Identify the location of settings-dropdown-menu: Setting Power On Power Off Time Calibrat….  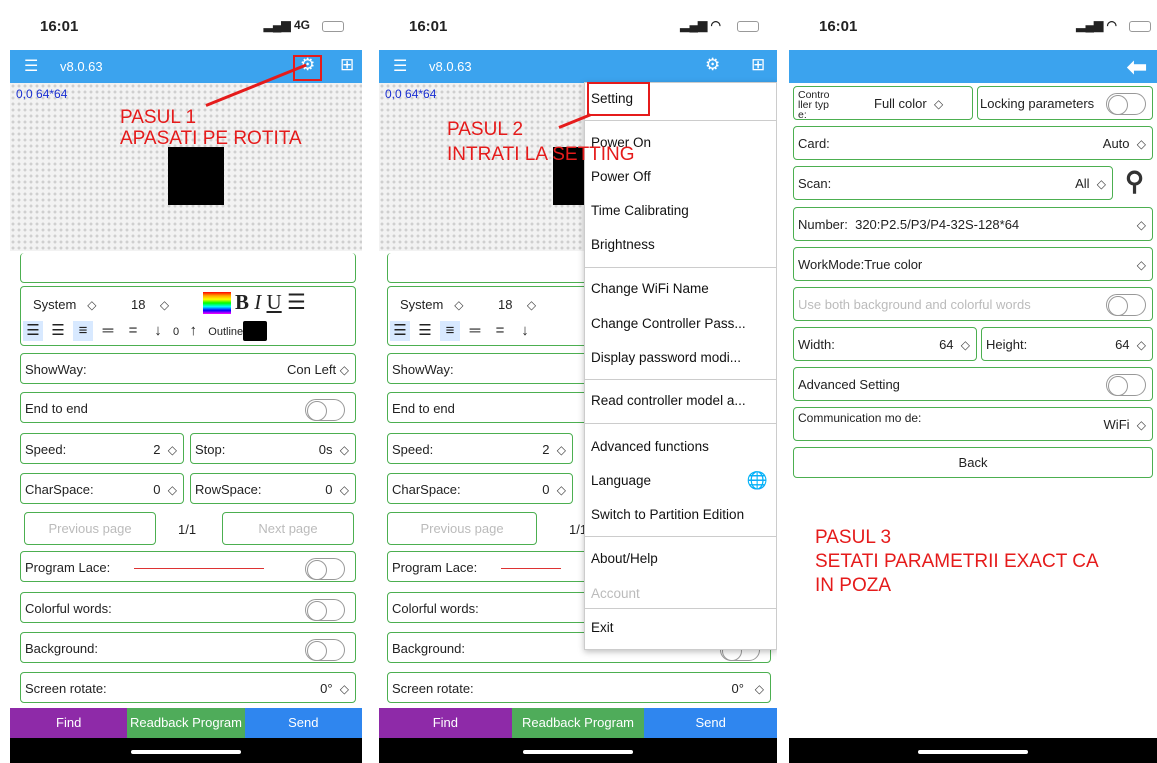
(680, 366).